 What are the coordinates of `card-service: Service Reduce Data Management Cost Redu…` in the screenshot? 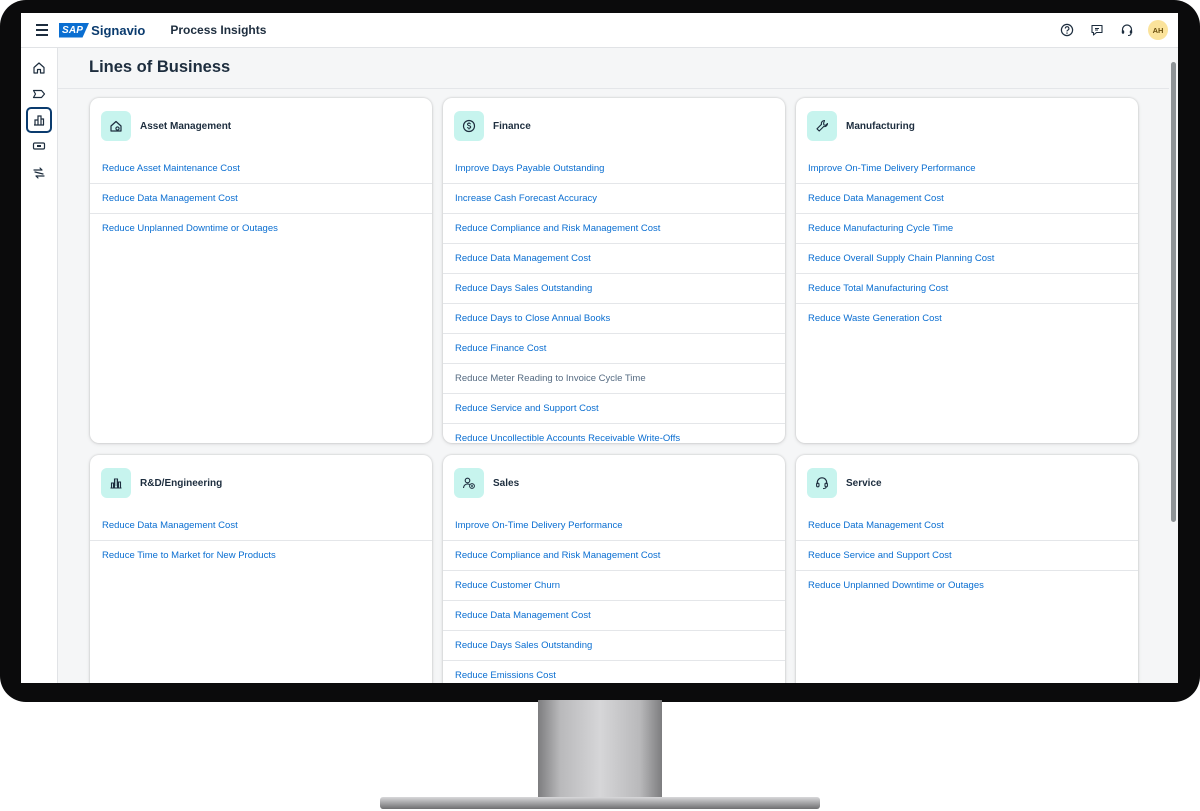 It's located at (967, 569).